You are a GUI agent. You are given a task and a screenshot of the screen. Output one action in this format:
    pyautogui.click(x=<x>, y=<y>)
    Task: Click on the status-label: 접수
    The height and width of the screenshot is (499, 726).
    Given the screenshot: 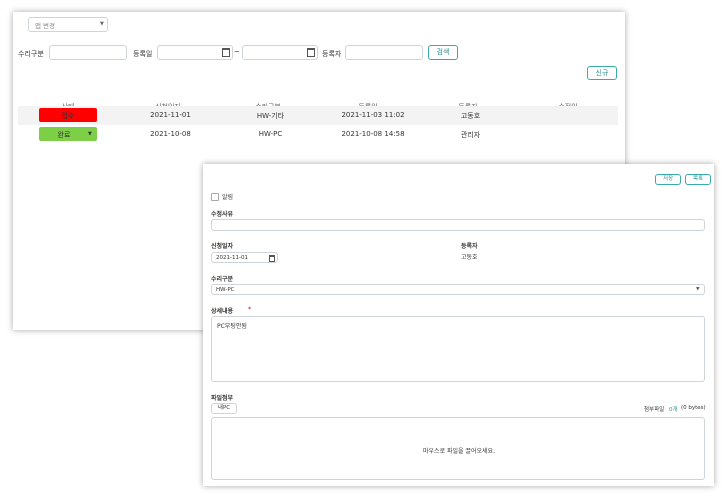 What is the action you would take?
    pyautogui.click(x=68, y=116)
    